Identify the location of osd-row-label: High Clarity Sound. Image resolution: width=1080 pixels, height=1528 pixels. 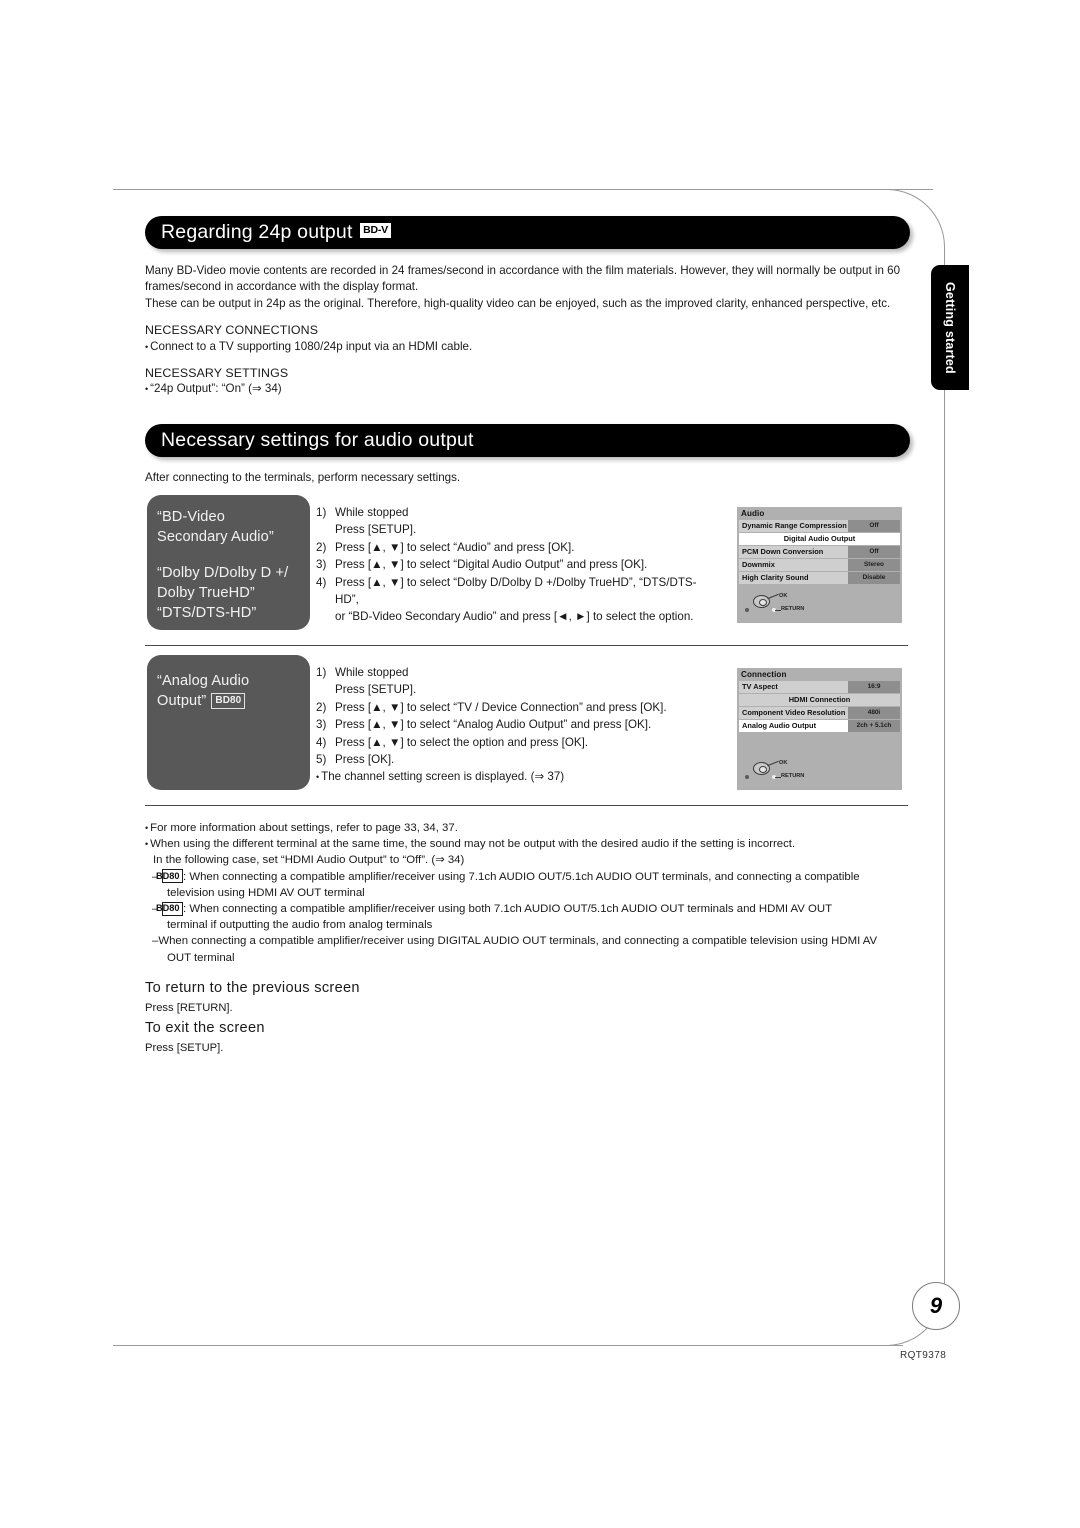
(793, 578).